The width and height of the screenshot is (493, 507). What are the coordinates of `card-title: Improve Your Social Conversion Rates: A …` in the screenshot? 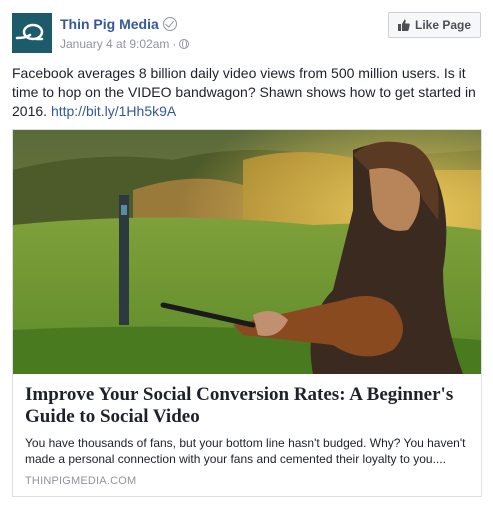 It's located at (247, 406).